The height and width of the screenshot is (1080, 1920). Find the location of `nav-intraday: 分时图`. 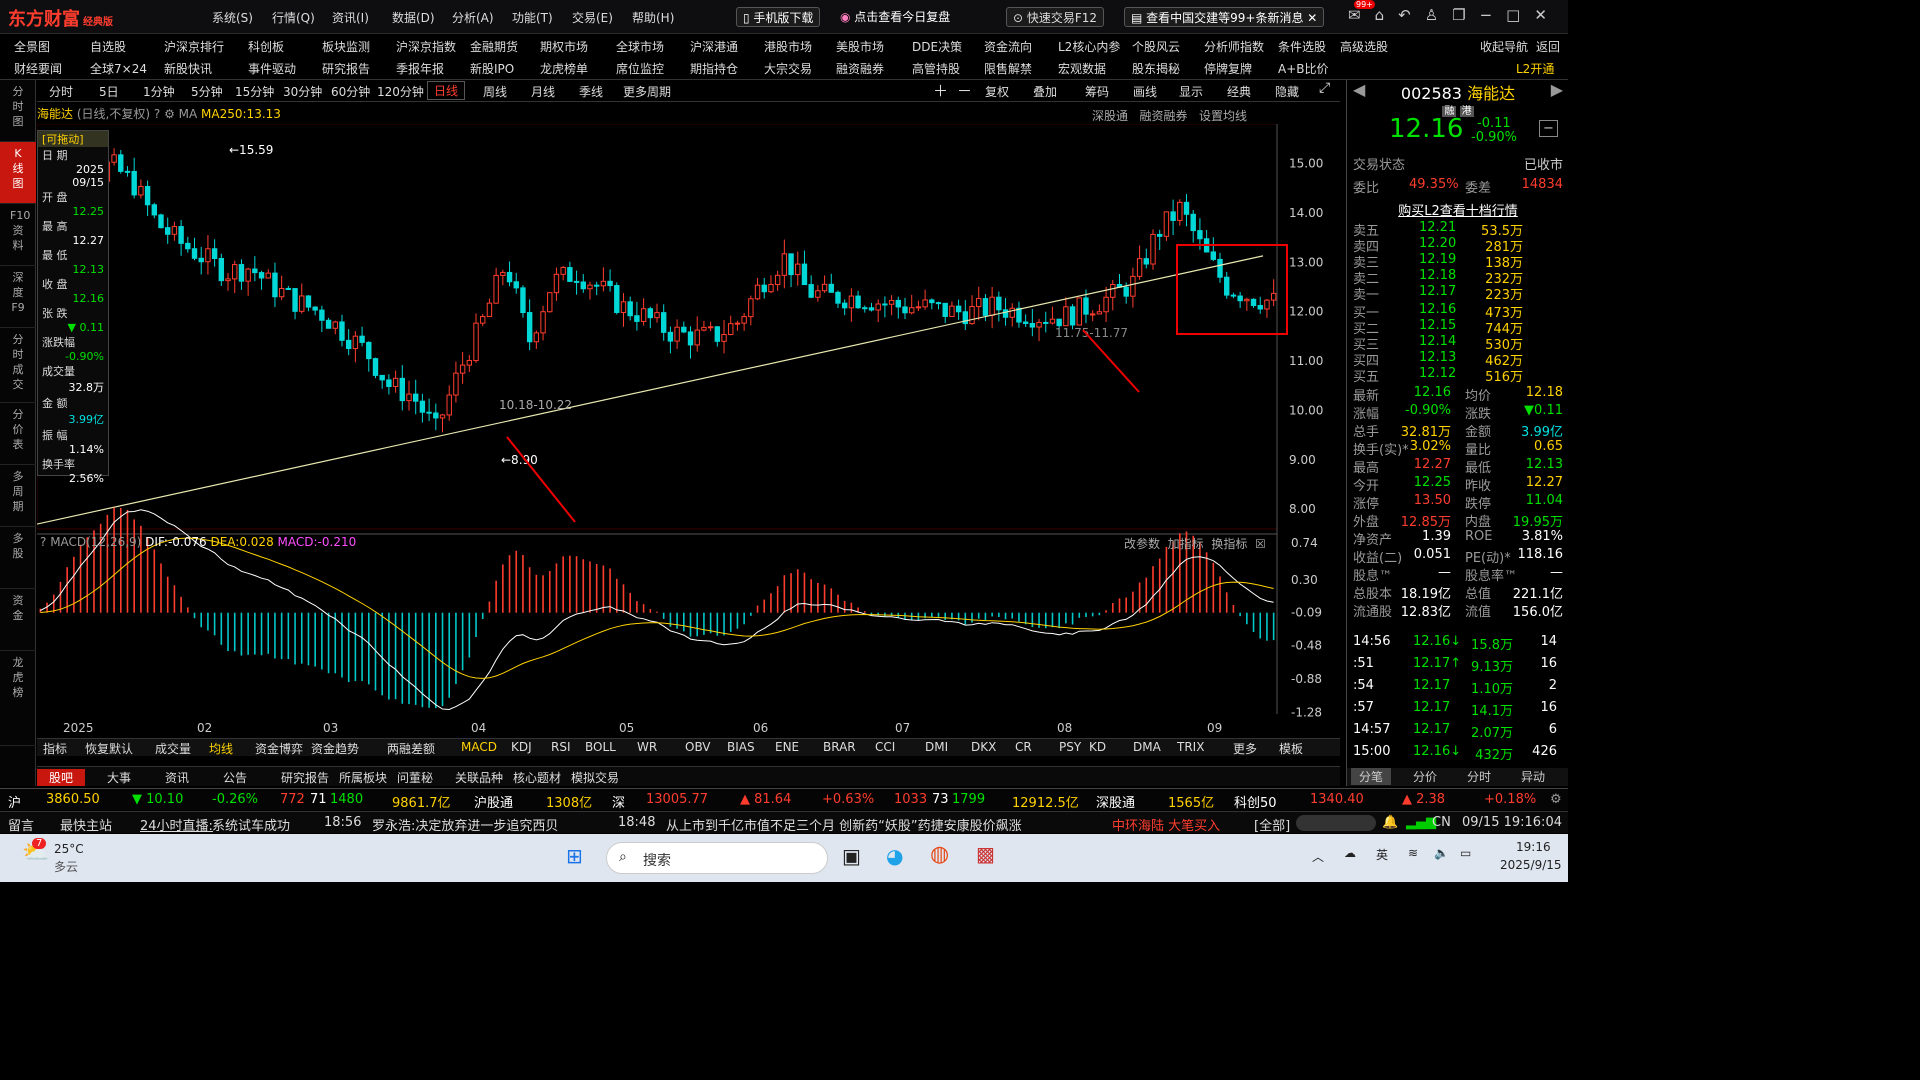

nav-intraday: 分时图 is located at coordinates (18, 111).